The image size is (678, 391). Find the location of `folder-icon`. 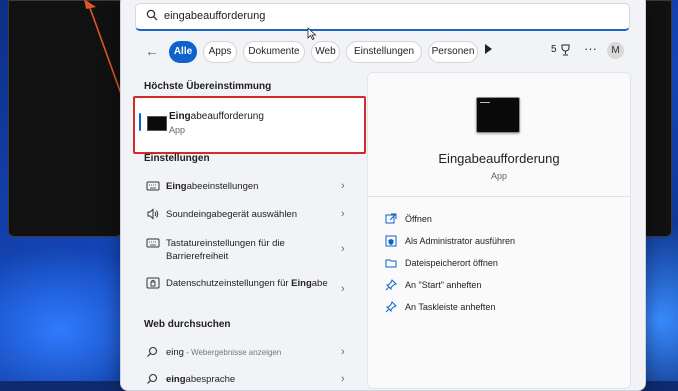

folder-icon is located at coordinates (391, 263).